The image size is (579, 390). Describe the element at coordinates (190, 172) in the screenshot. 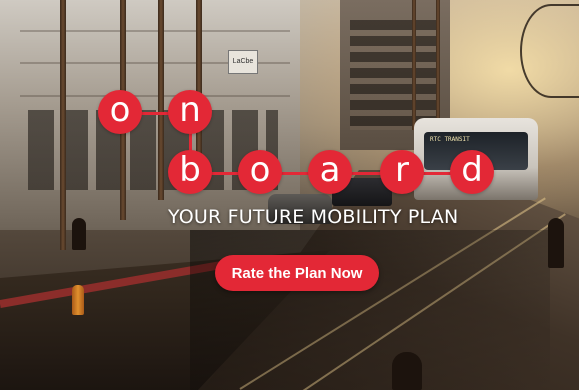

I see `logo-letter-b: b` at that location.